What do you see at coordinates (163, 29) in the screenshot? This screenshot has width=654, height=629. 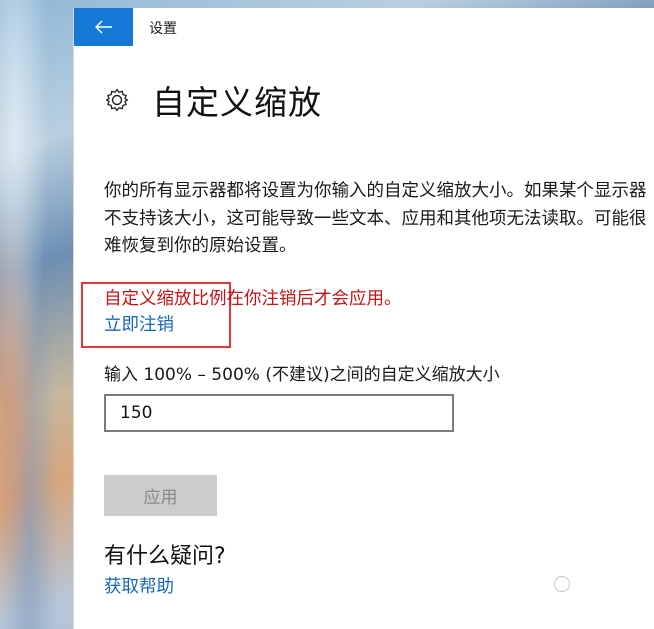 I see `window-title: 设置` at bounding box center [163, 29].